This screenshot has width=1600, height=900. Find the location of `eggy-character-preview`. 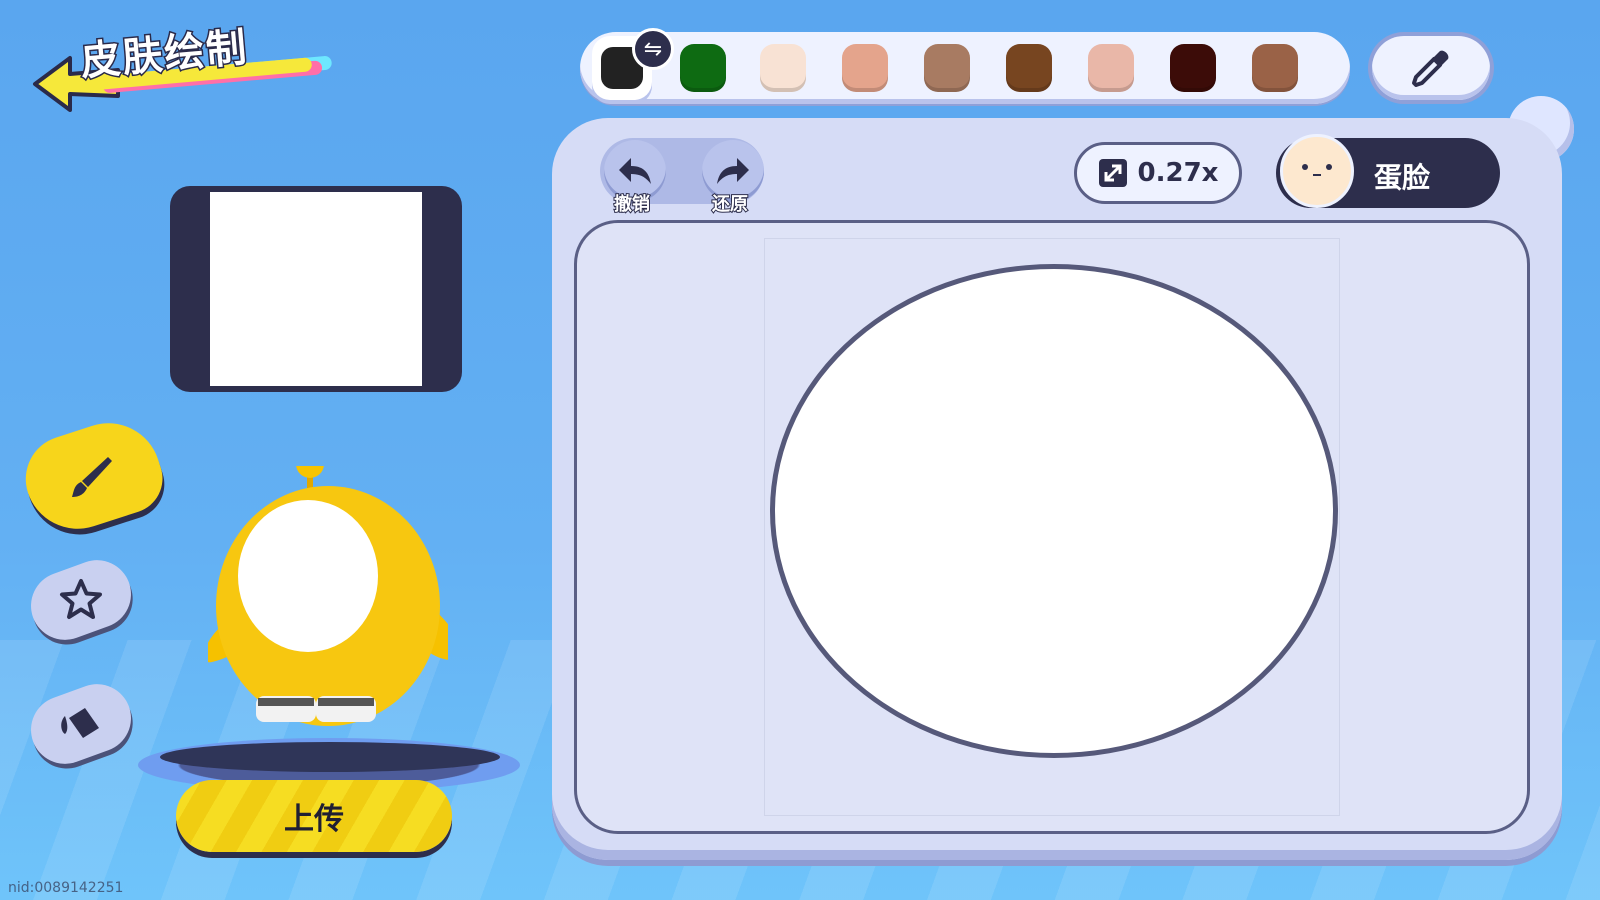

eggy-character-preview is located at coordinates (328, 596).